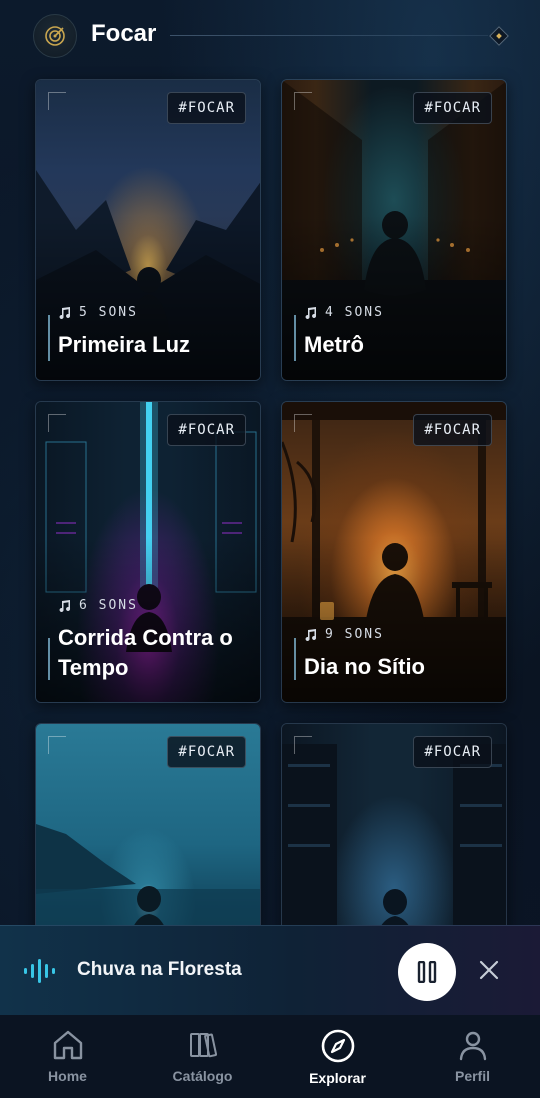 The height and width of the screenshot is (1098, 540). Describe the element at coordinates (124, 344) in the screenshot. I see `playlist-name: Primeira Luz` at that location.